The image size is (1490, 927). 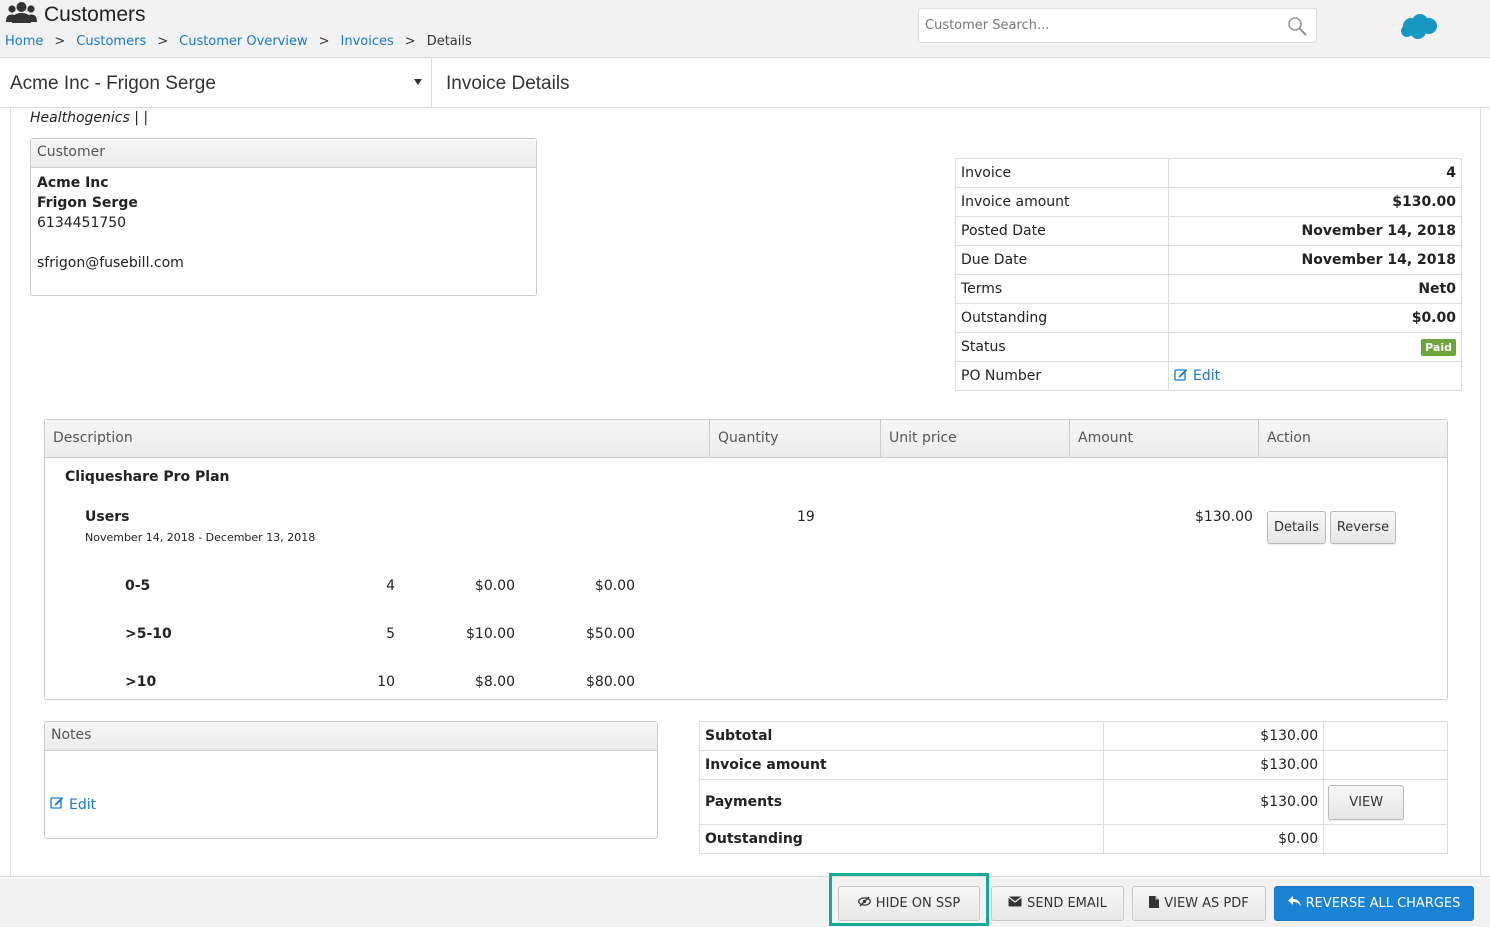 I want to click on po-number-label: PO Number, so click(x=1062, y=376).